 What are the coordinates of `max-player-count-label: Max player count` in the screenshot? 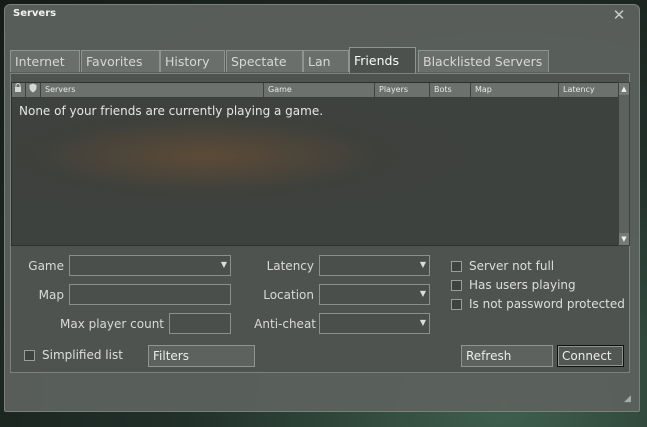 It's located at (111, 324).